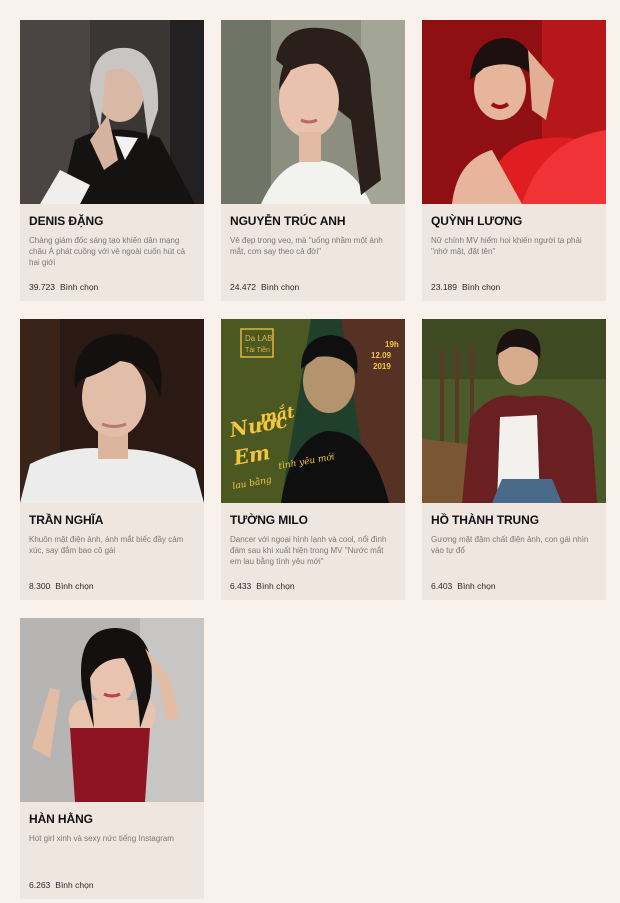 Image resolution: width=620 pixels, height=903 pixels. I want to click on vote-count: 6.263, so click(40, 885).